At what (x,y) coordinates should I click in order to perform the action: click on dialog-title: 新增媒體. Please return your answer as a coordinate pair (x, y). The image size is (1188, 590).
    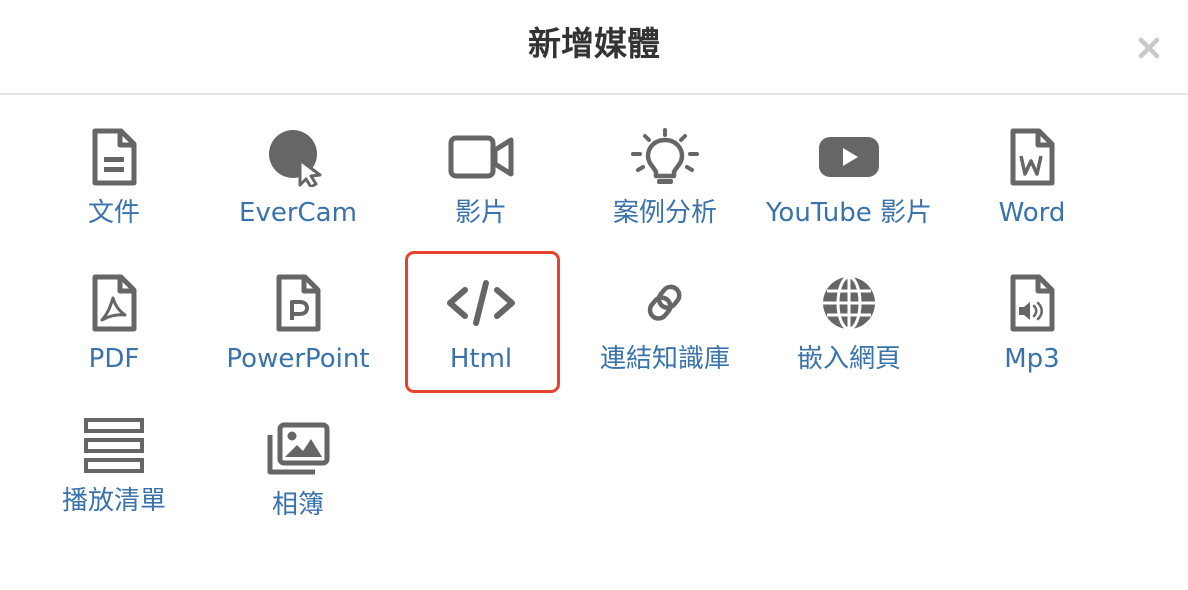
    Looking at the image, I should click on (594, 43).